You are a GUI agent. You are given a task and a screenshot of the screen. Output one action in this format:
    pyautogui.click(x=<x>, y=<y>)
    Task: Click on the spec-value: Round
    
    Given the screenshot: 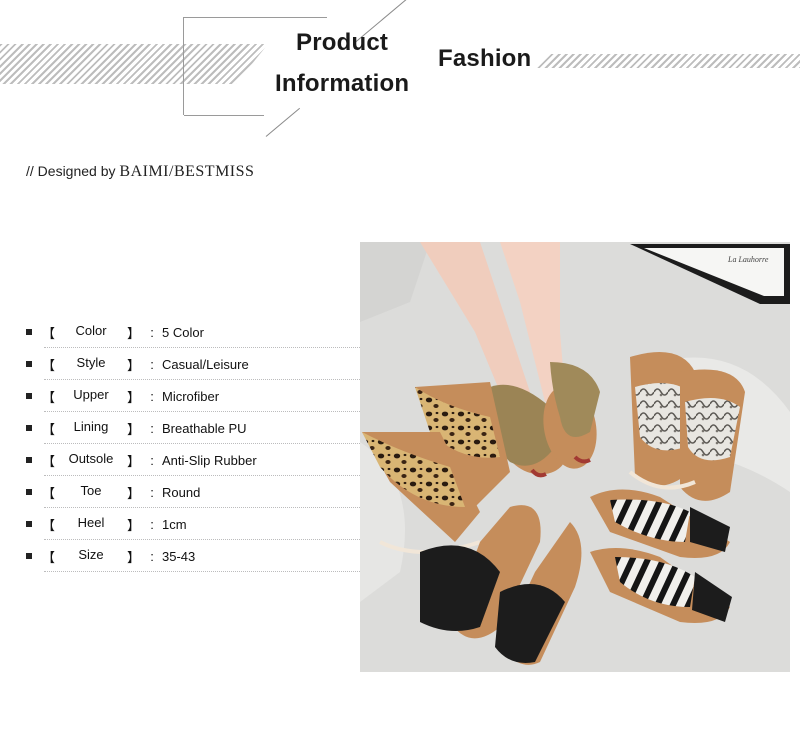 What is the action you would take?
    pyautogui.click(x=181, y=492)
    